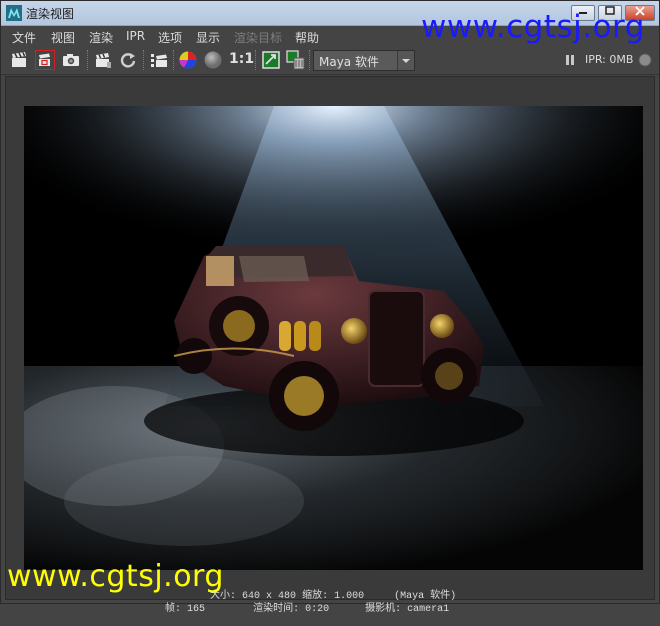 This screenshot has width=660, height=626. I want to click on menu-file: 文件, so click(24, 37).